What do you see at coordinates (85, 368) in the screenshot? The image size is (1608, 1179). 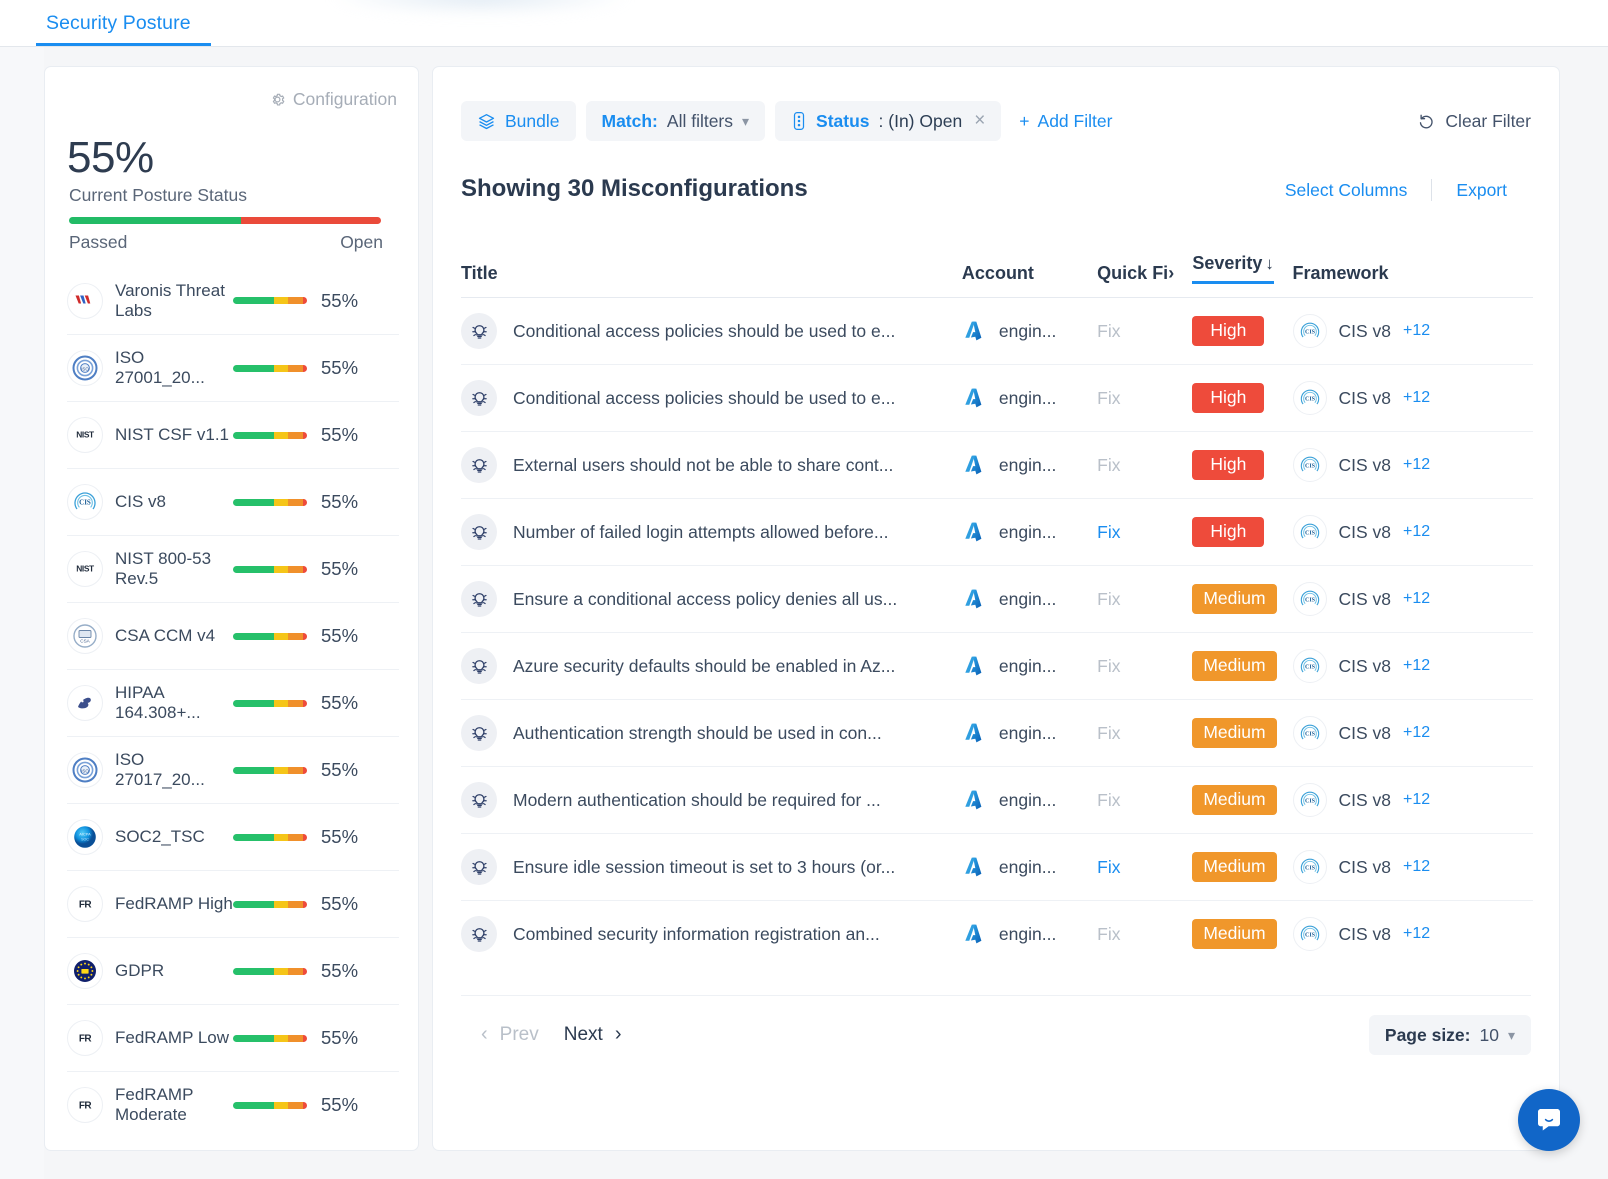 I see `iso-icon: ISO` at bounding box center [85, 368].